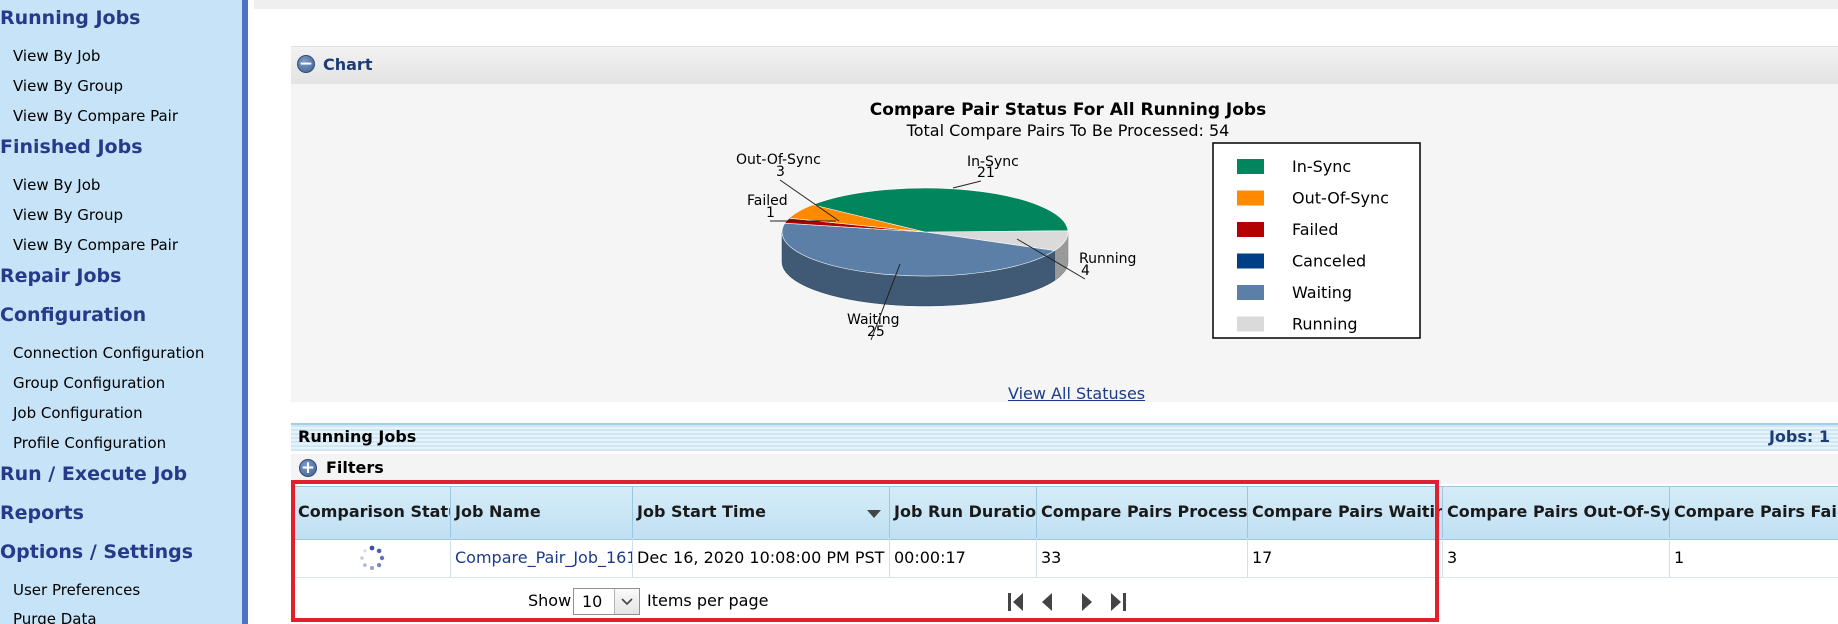  What do you see at coordinates (967, 184) in the screenshot?
I see `pie-leader-in-sync` at bounding box center [967, 184].